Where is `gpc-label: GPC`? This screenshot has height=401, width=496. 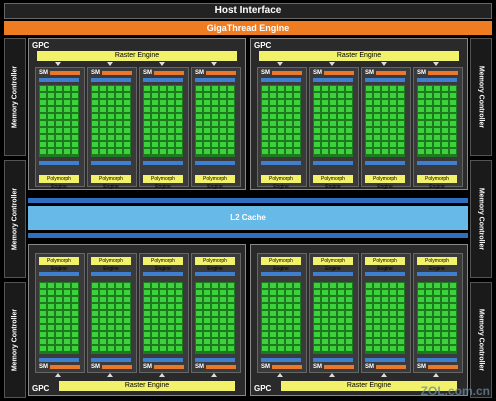 gpc-label: GPC is located at coordinates (41, 45).